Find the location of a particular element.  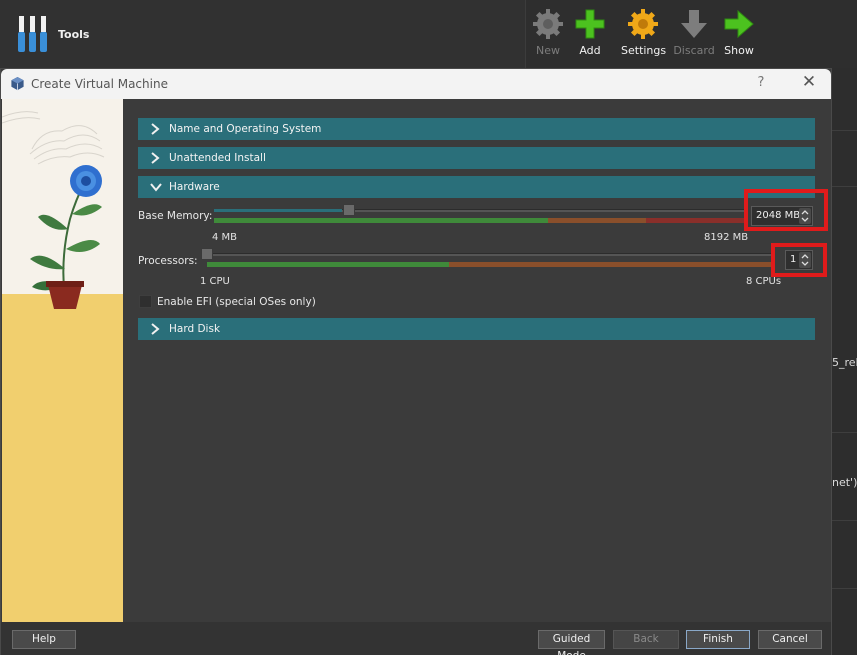

dialog-title: Create Virtual Machine is located at coordinates (99, 84).